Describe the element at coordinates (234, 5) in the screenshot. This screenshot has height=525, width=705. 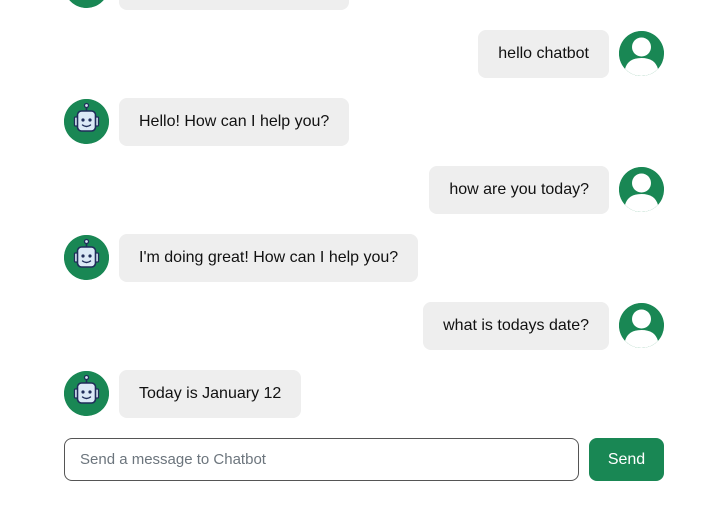
I see `message-bubble` at that location.